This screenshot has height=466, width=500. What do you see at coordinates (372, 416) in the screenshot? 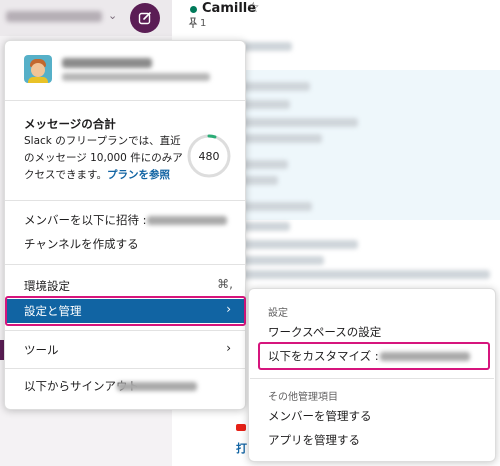
I see `manage-members-item: メンバーを管理する` at bounding box center [372, 416].